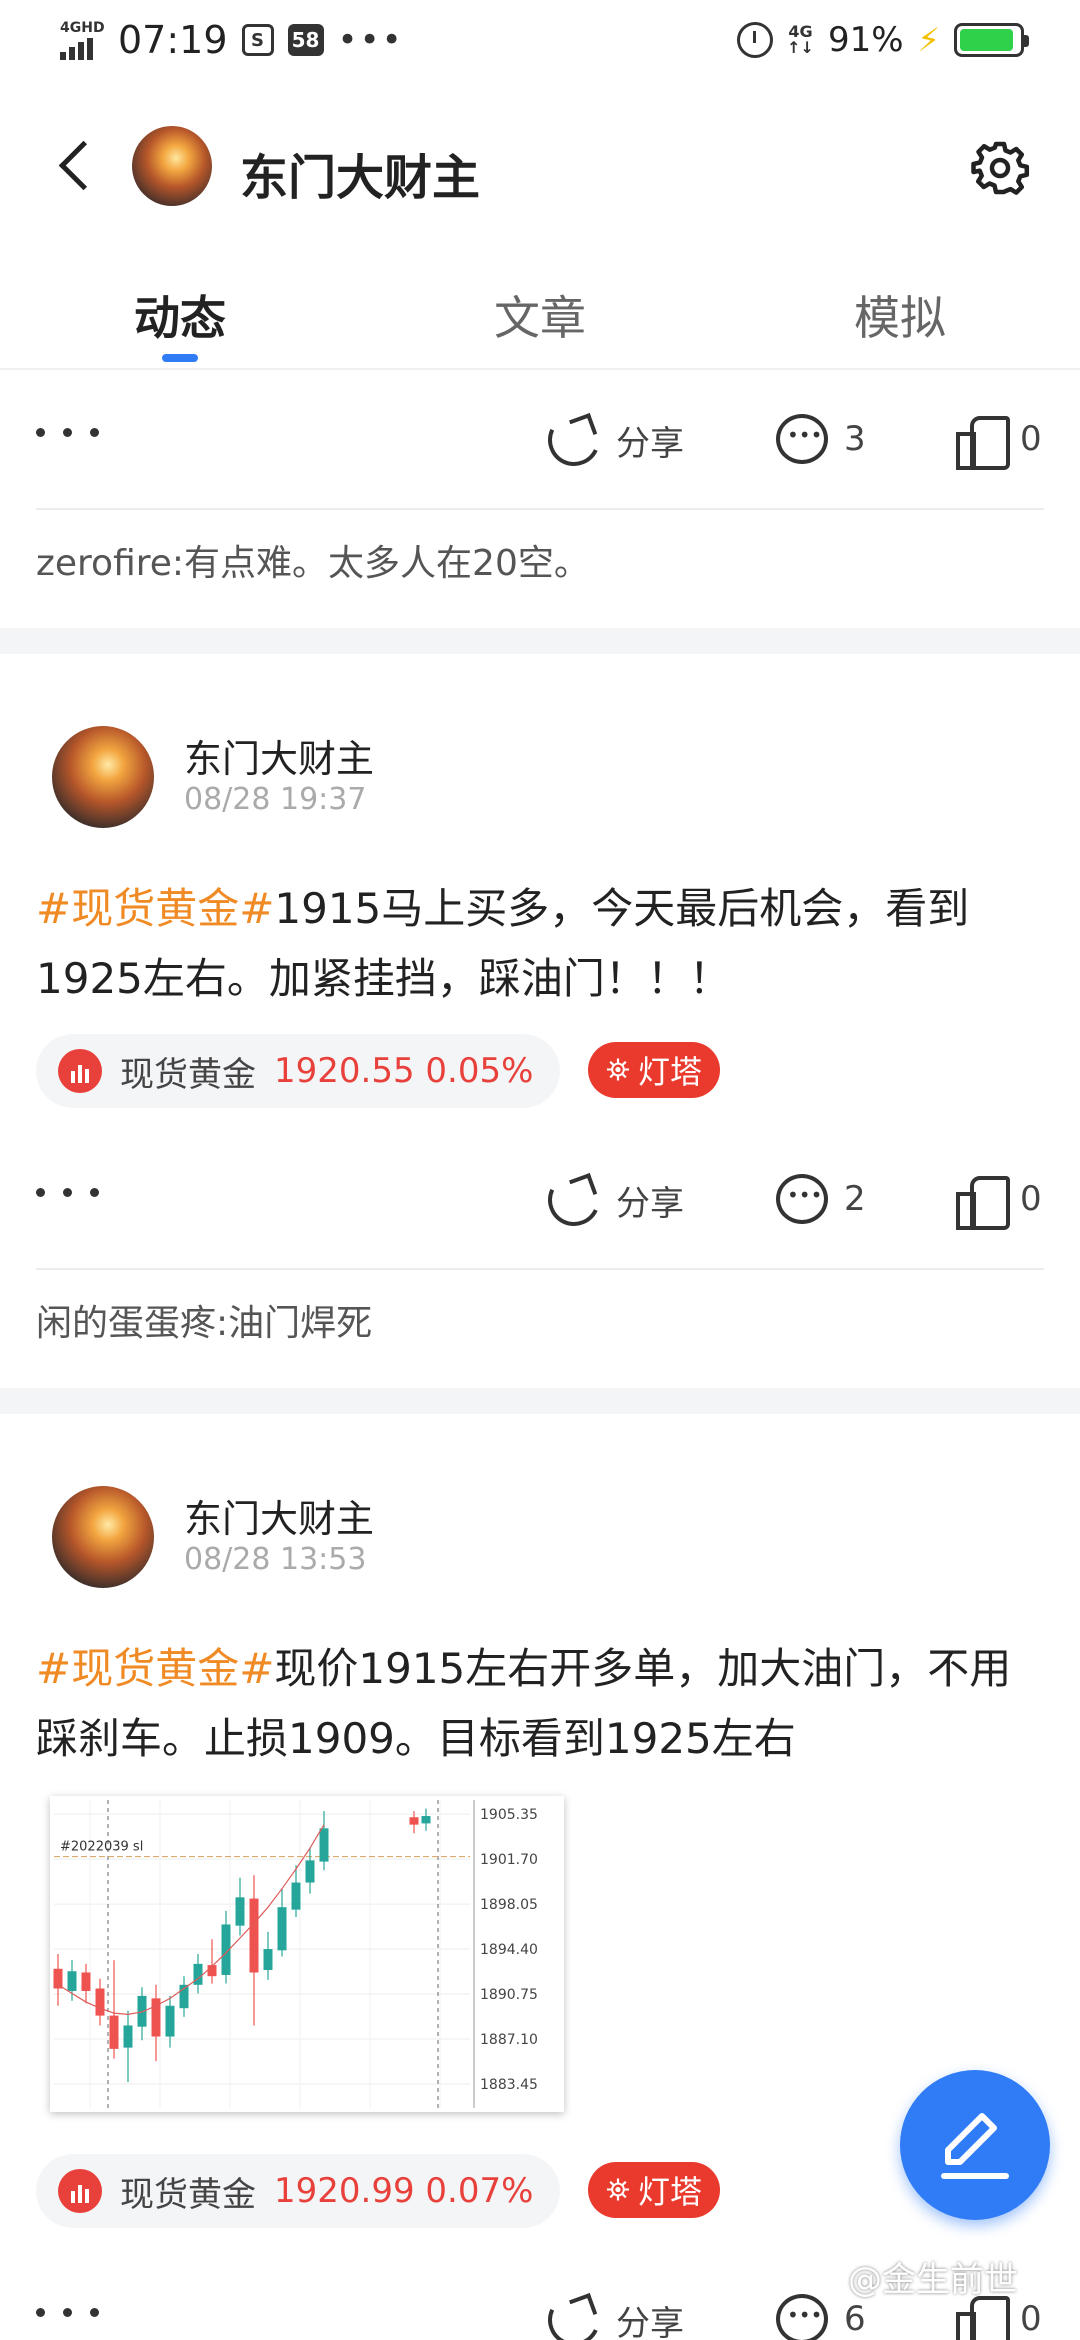  Describe the element at coordinates (855, 1199) in the screenshot. I see `comment-count: 2` at that location.